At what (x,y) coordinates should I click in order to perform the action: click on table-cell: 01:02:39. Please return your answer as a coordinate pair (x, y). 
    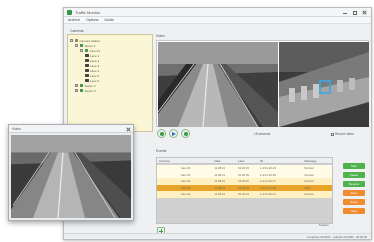
    Looking at the image, I should click on (243, 187).